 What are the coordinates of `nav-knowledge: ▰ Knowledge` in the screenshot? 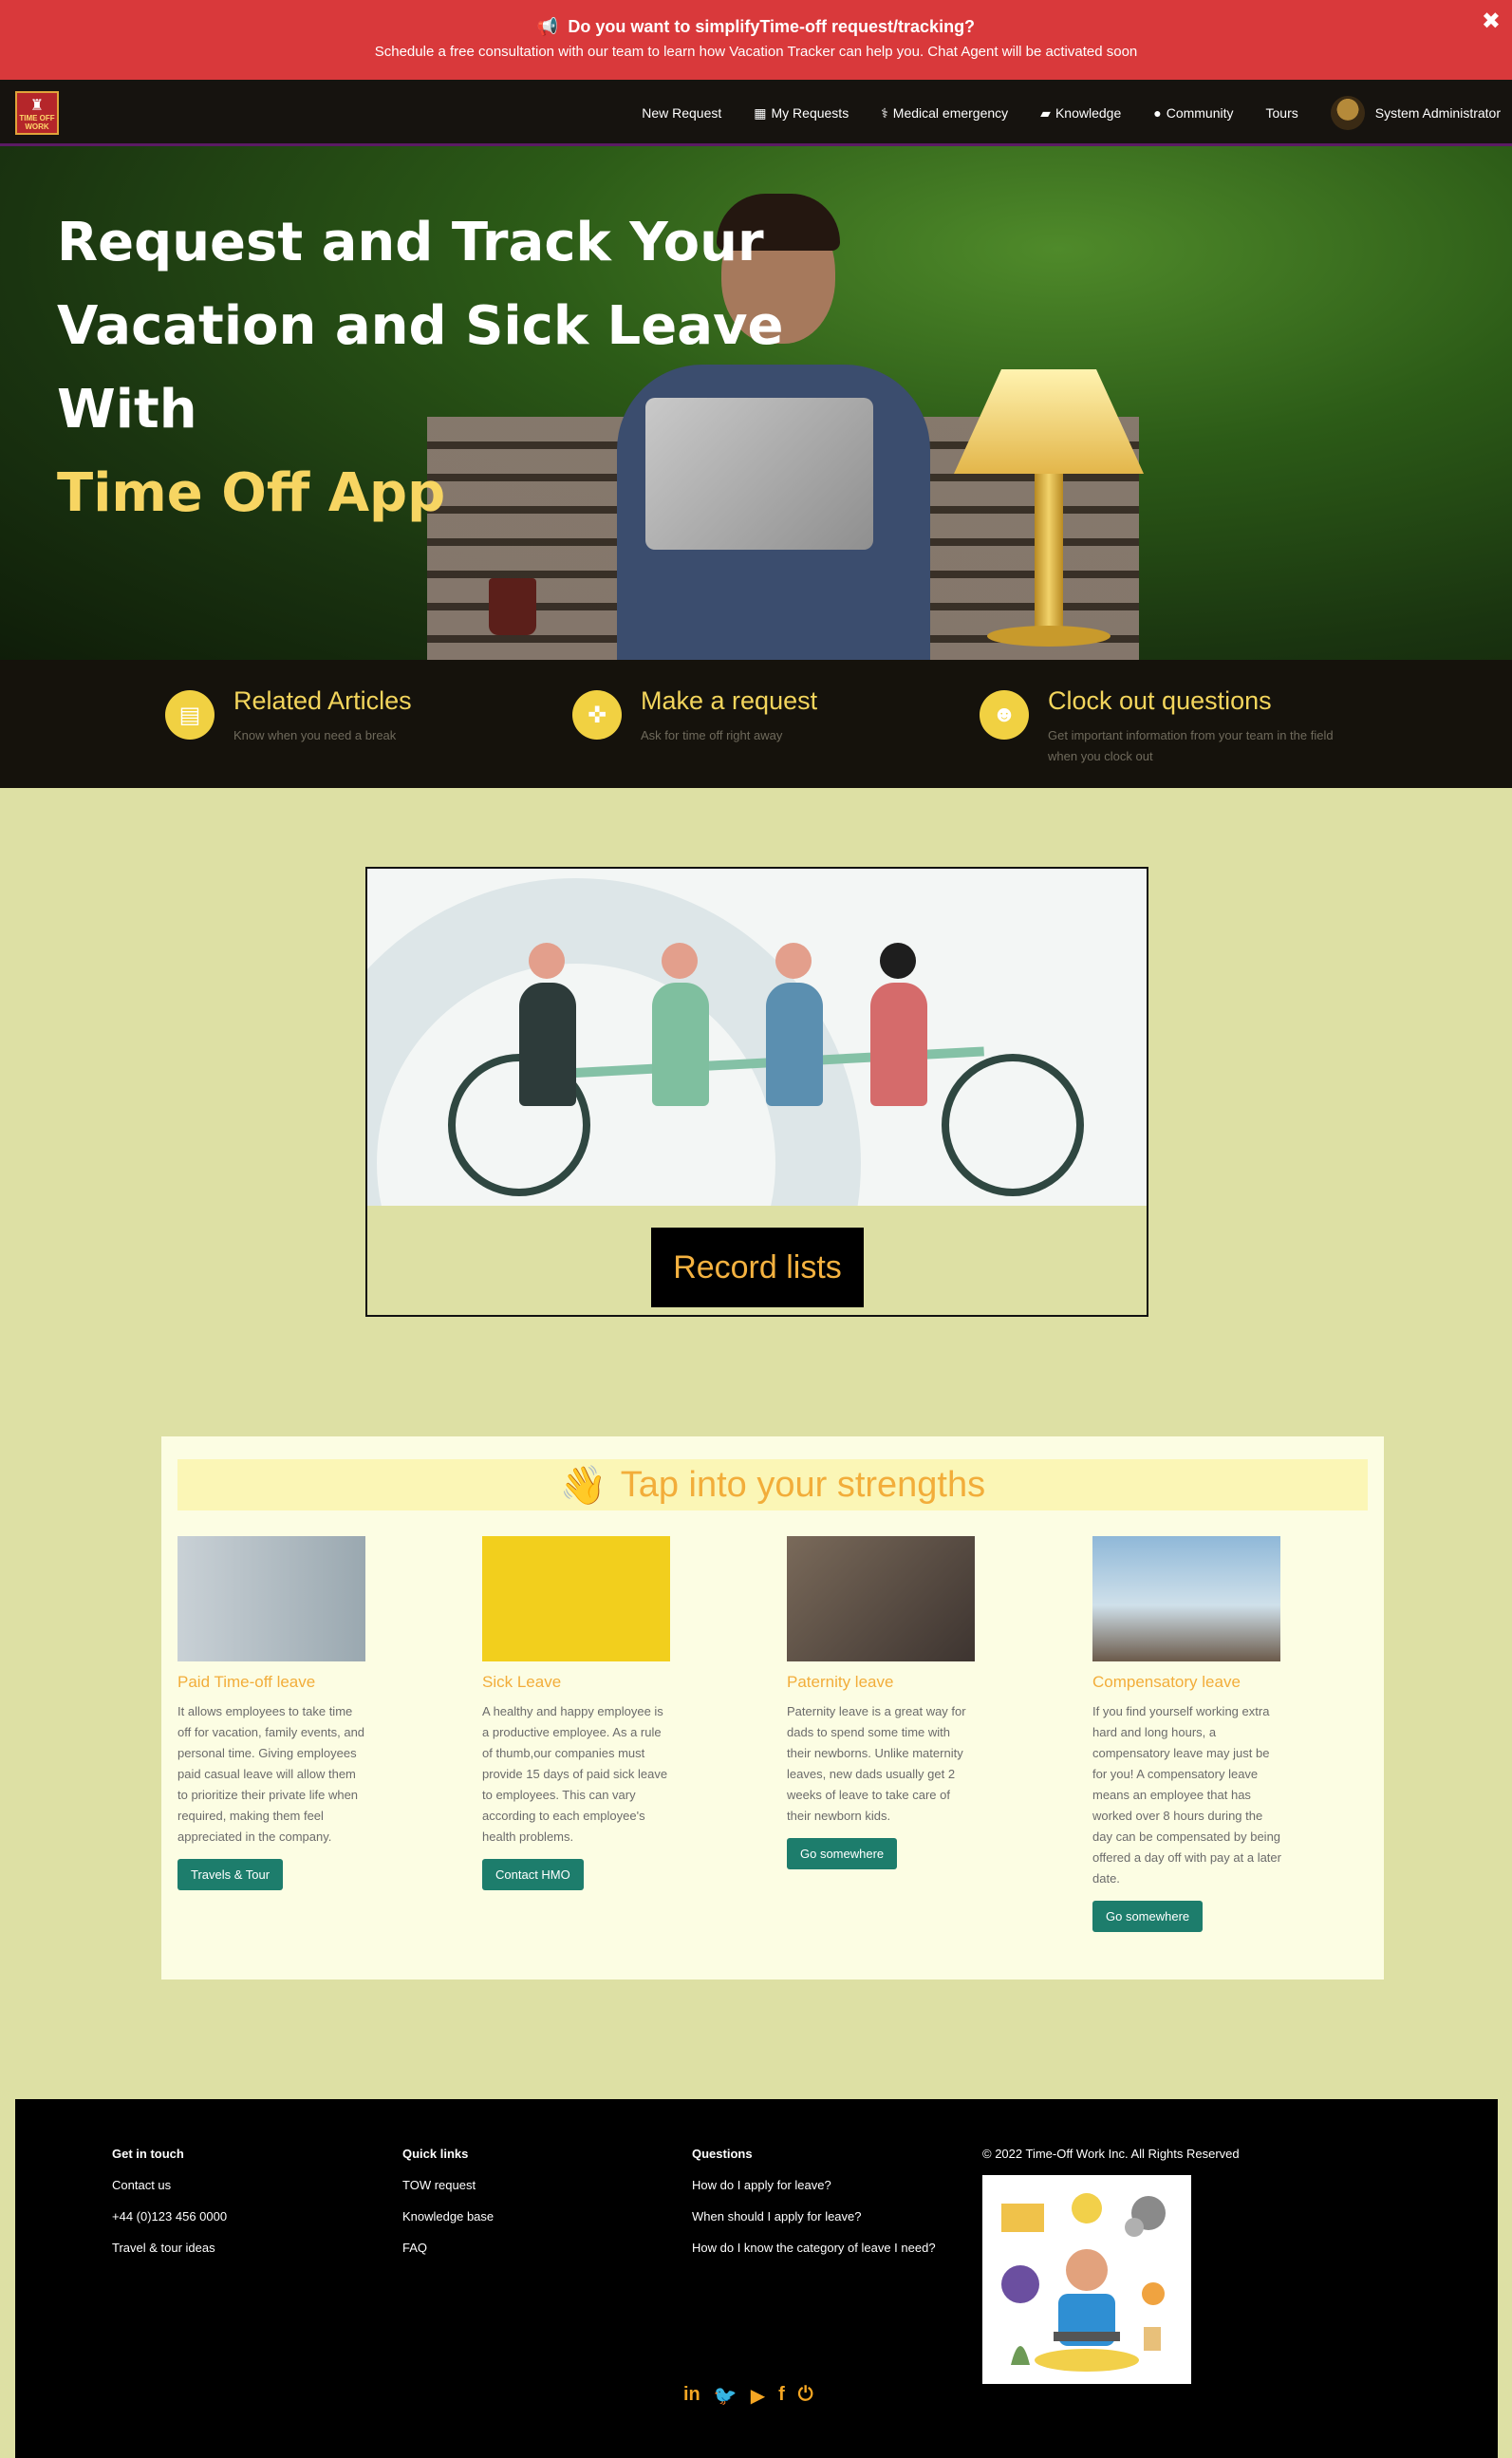 It's located at (1081, 113).